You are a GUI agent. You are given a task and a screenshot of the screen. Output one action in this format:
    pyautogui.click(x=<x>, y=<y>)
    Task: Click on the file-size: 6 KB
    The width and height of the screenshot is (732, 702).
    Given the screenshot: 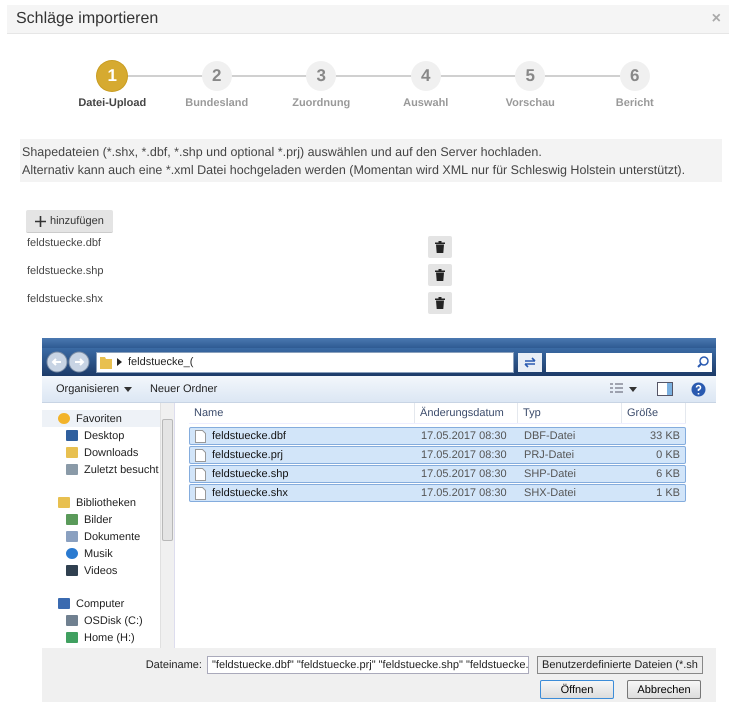 What is the action you would take?
    pyautogui.click(x=668, y=474)
    